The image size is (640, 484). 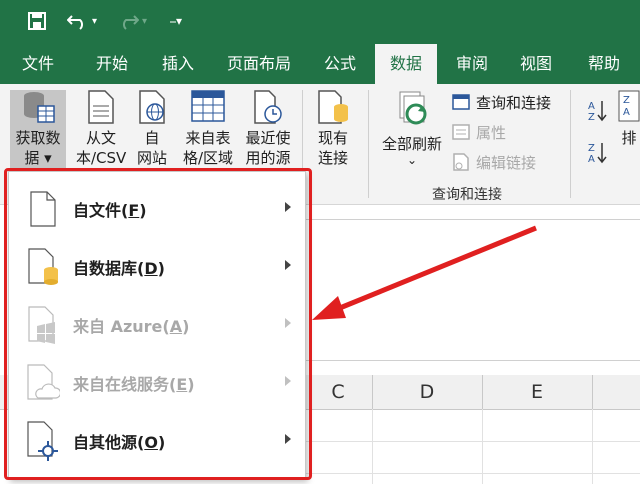 What do you see at coordinates (43, 267) in the screenshot?
I see `database-icon` at bounding box center [43, 267].